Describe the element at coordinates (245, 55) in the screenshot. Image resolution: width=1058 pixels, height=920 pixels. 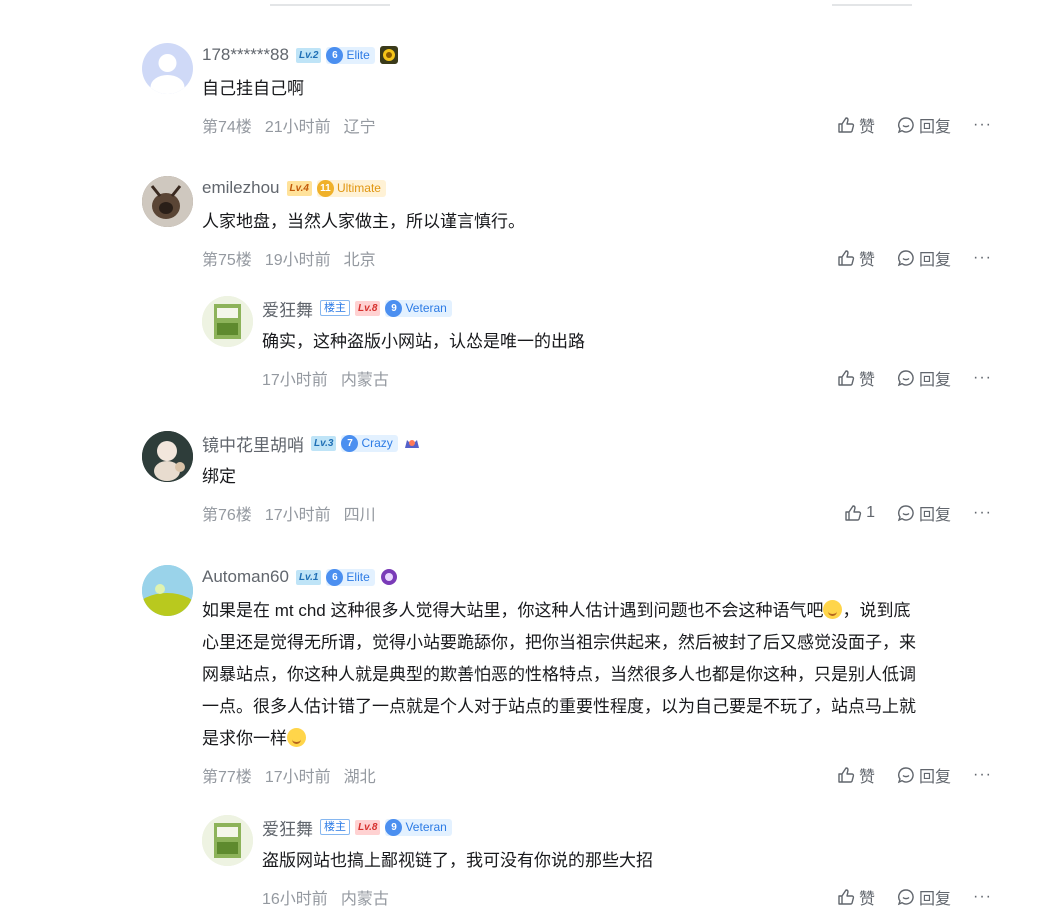
I see `username: 178******88` at that location.